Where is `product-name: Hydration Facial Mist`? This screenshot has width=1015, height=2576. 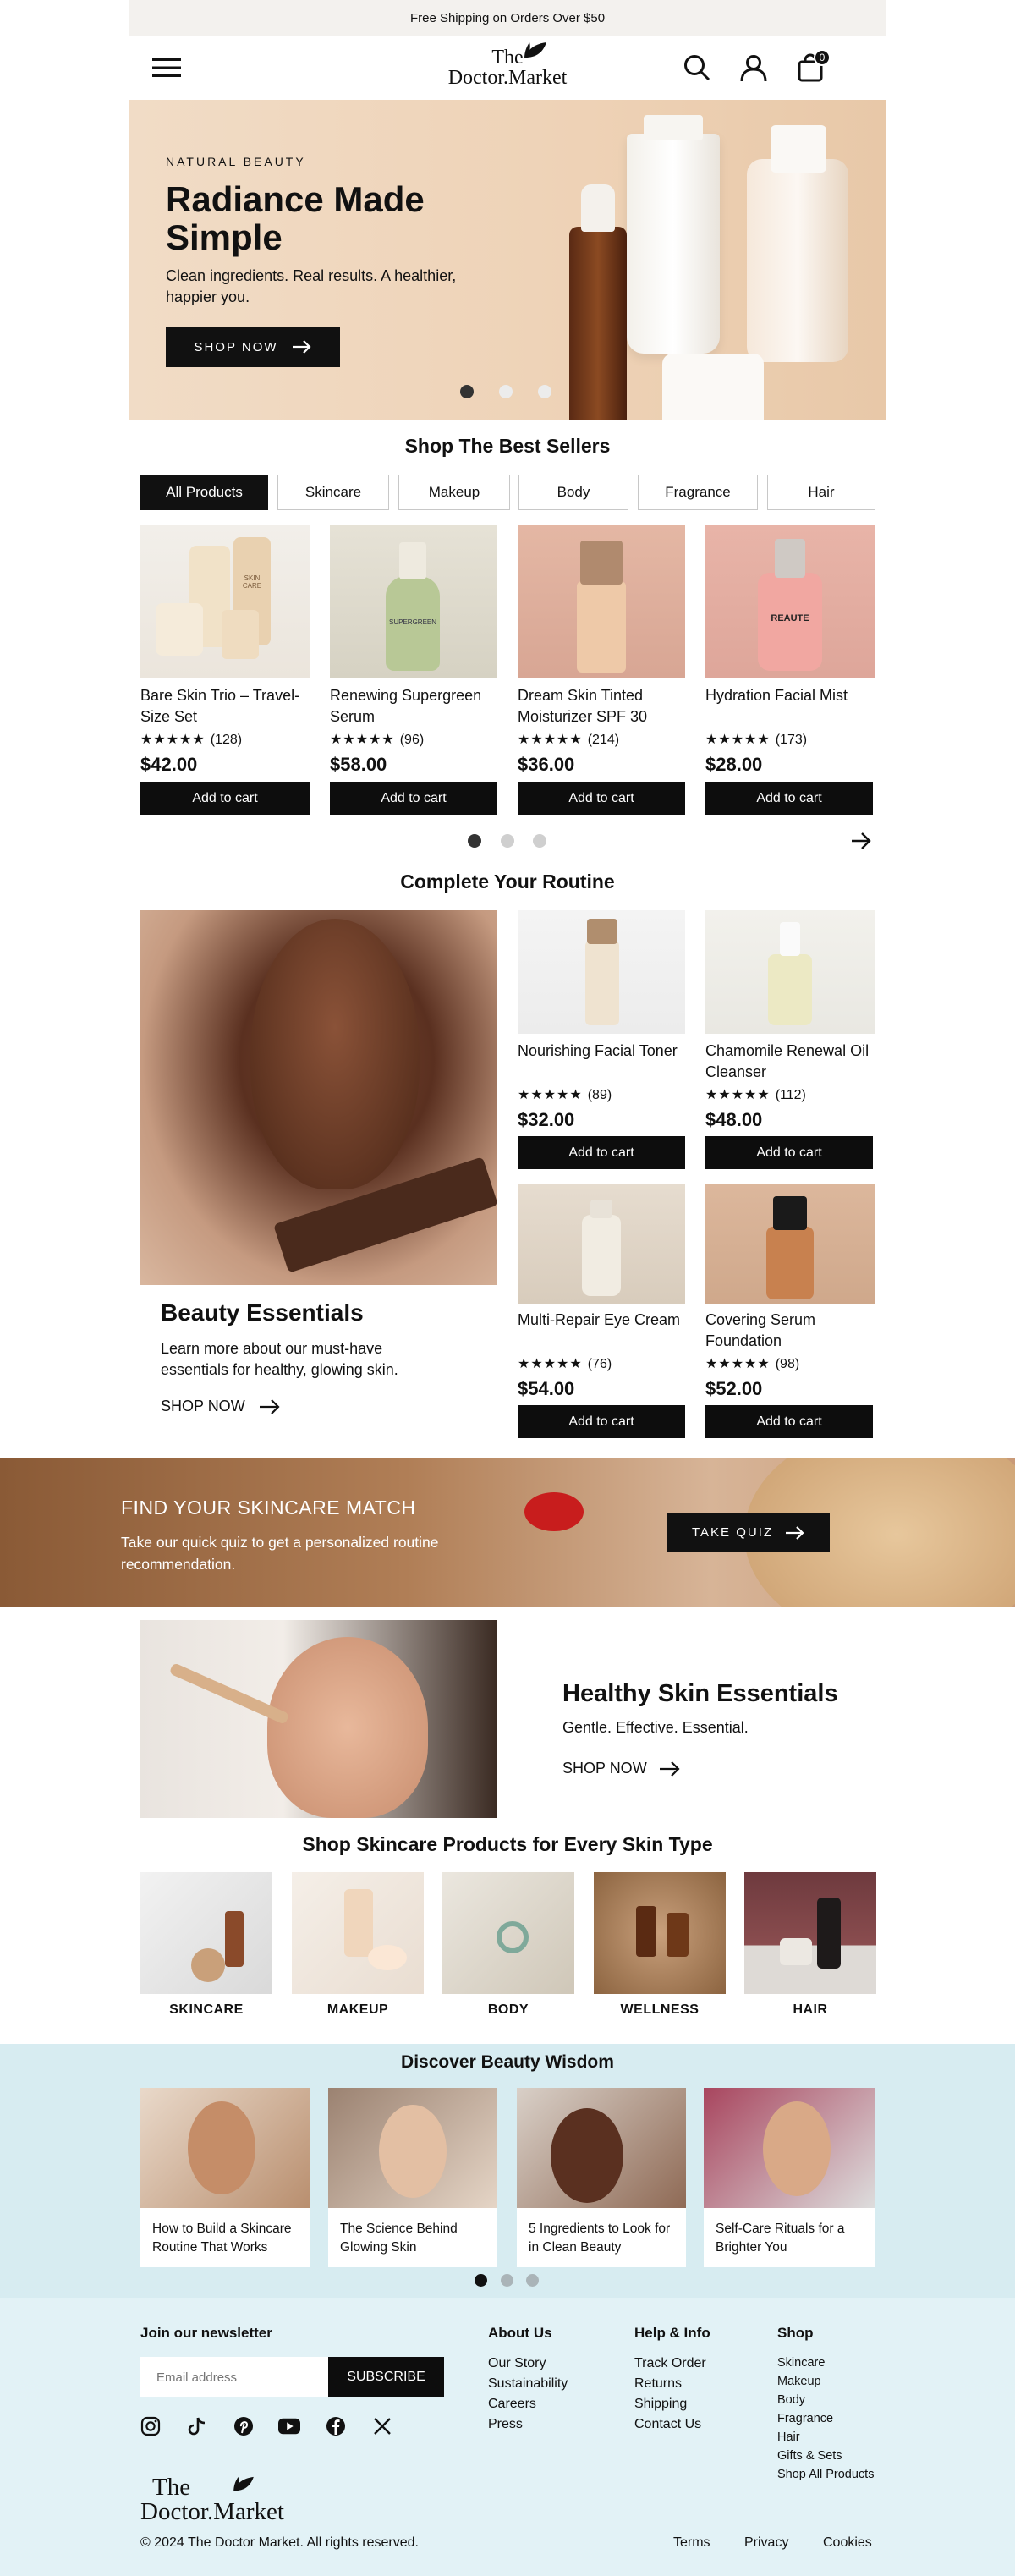
product-name: Hydration Facial Mist is located at coordinates (790, 695).